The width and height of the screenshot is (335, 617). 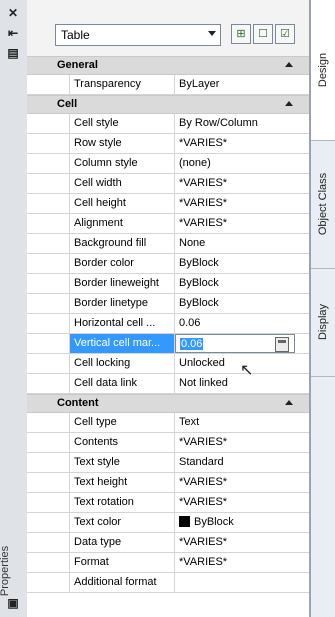 I want to click on property-row: Border color ByBlock, so click(x=168, y=264).